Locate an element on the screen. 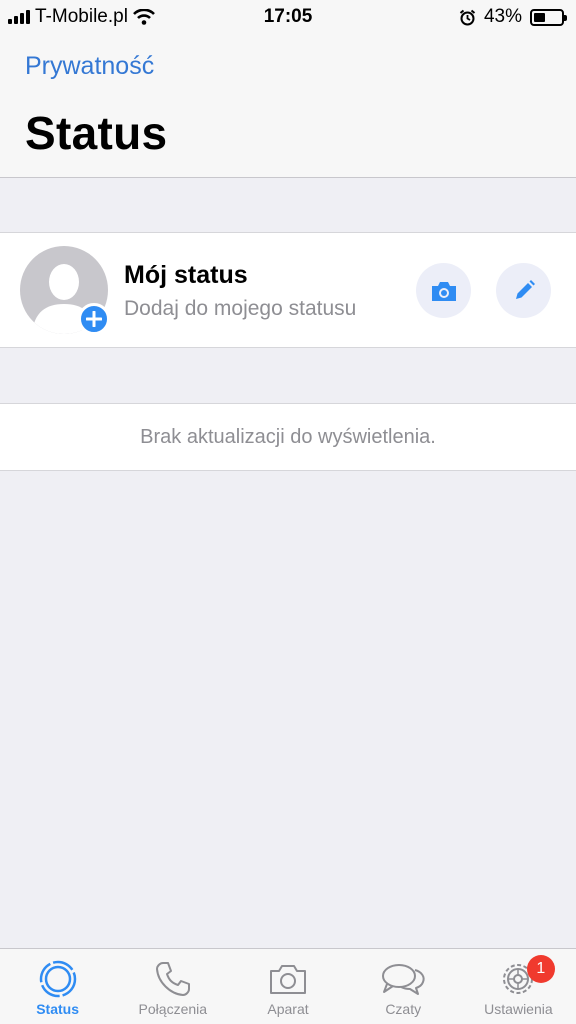 This screenshot has width=576, height=1024. battery-level is located at coordinates (540, 17).